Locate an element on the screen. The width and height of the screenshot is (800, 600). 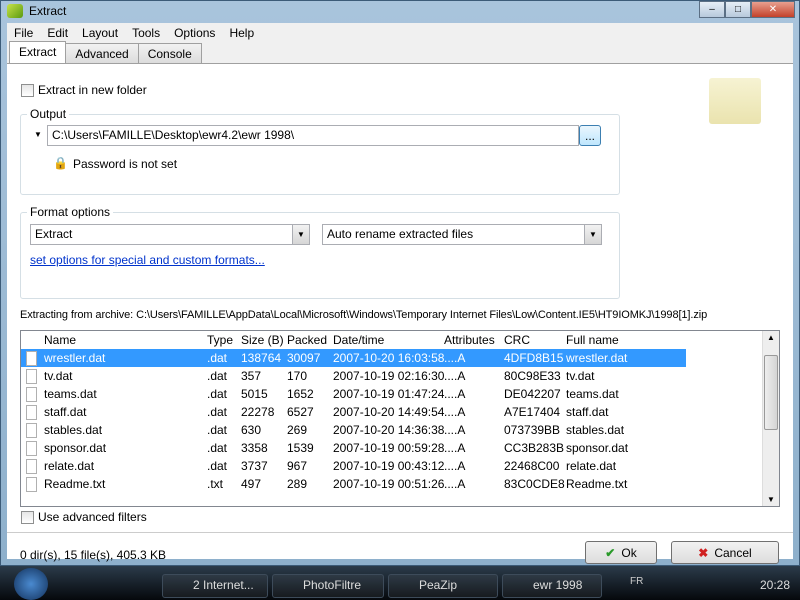
taskbar-item-ewr1998: ewr 1998 is located at coordinates (552, 586).